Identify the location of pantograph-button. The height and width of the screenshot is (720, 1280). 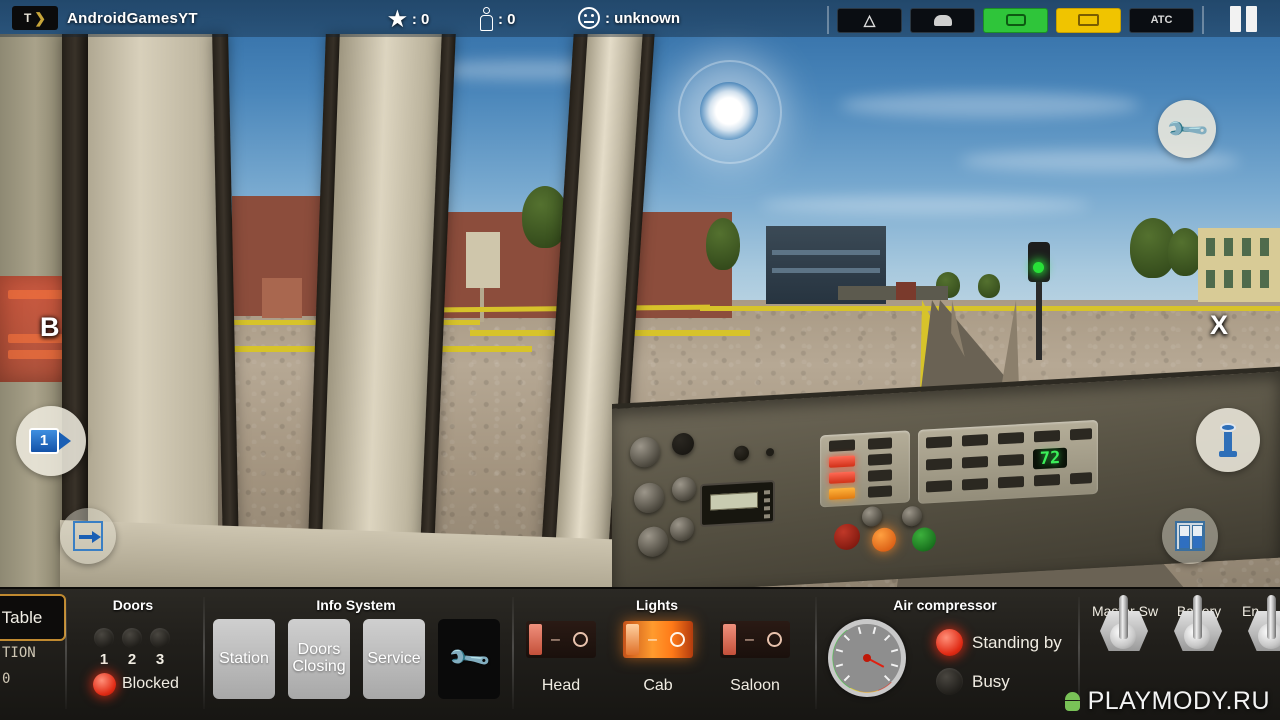
(1015, 20).